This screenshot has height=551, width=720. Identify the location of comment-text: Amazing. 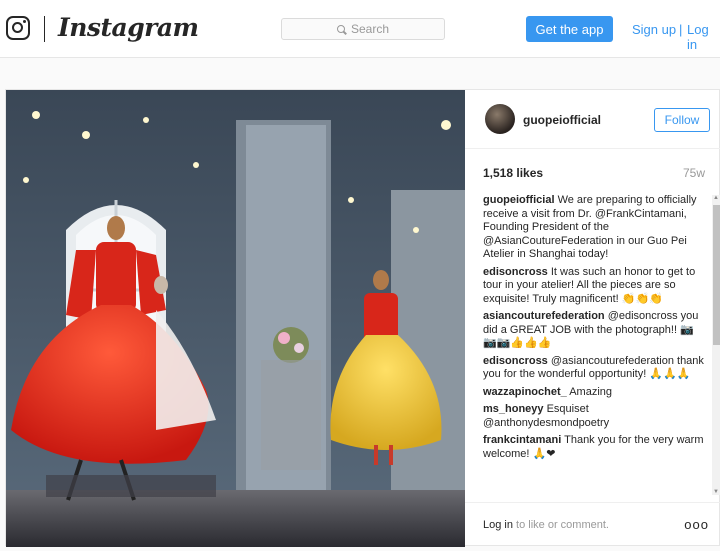
(590, 391).